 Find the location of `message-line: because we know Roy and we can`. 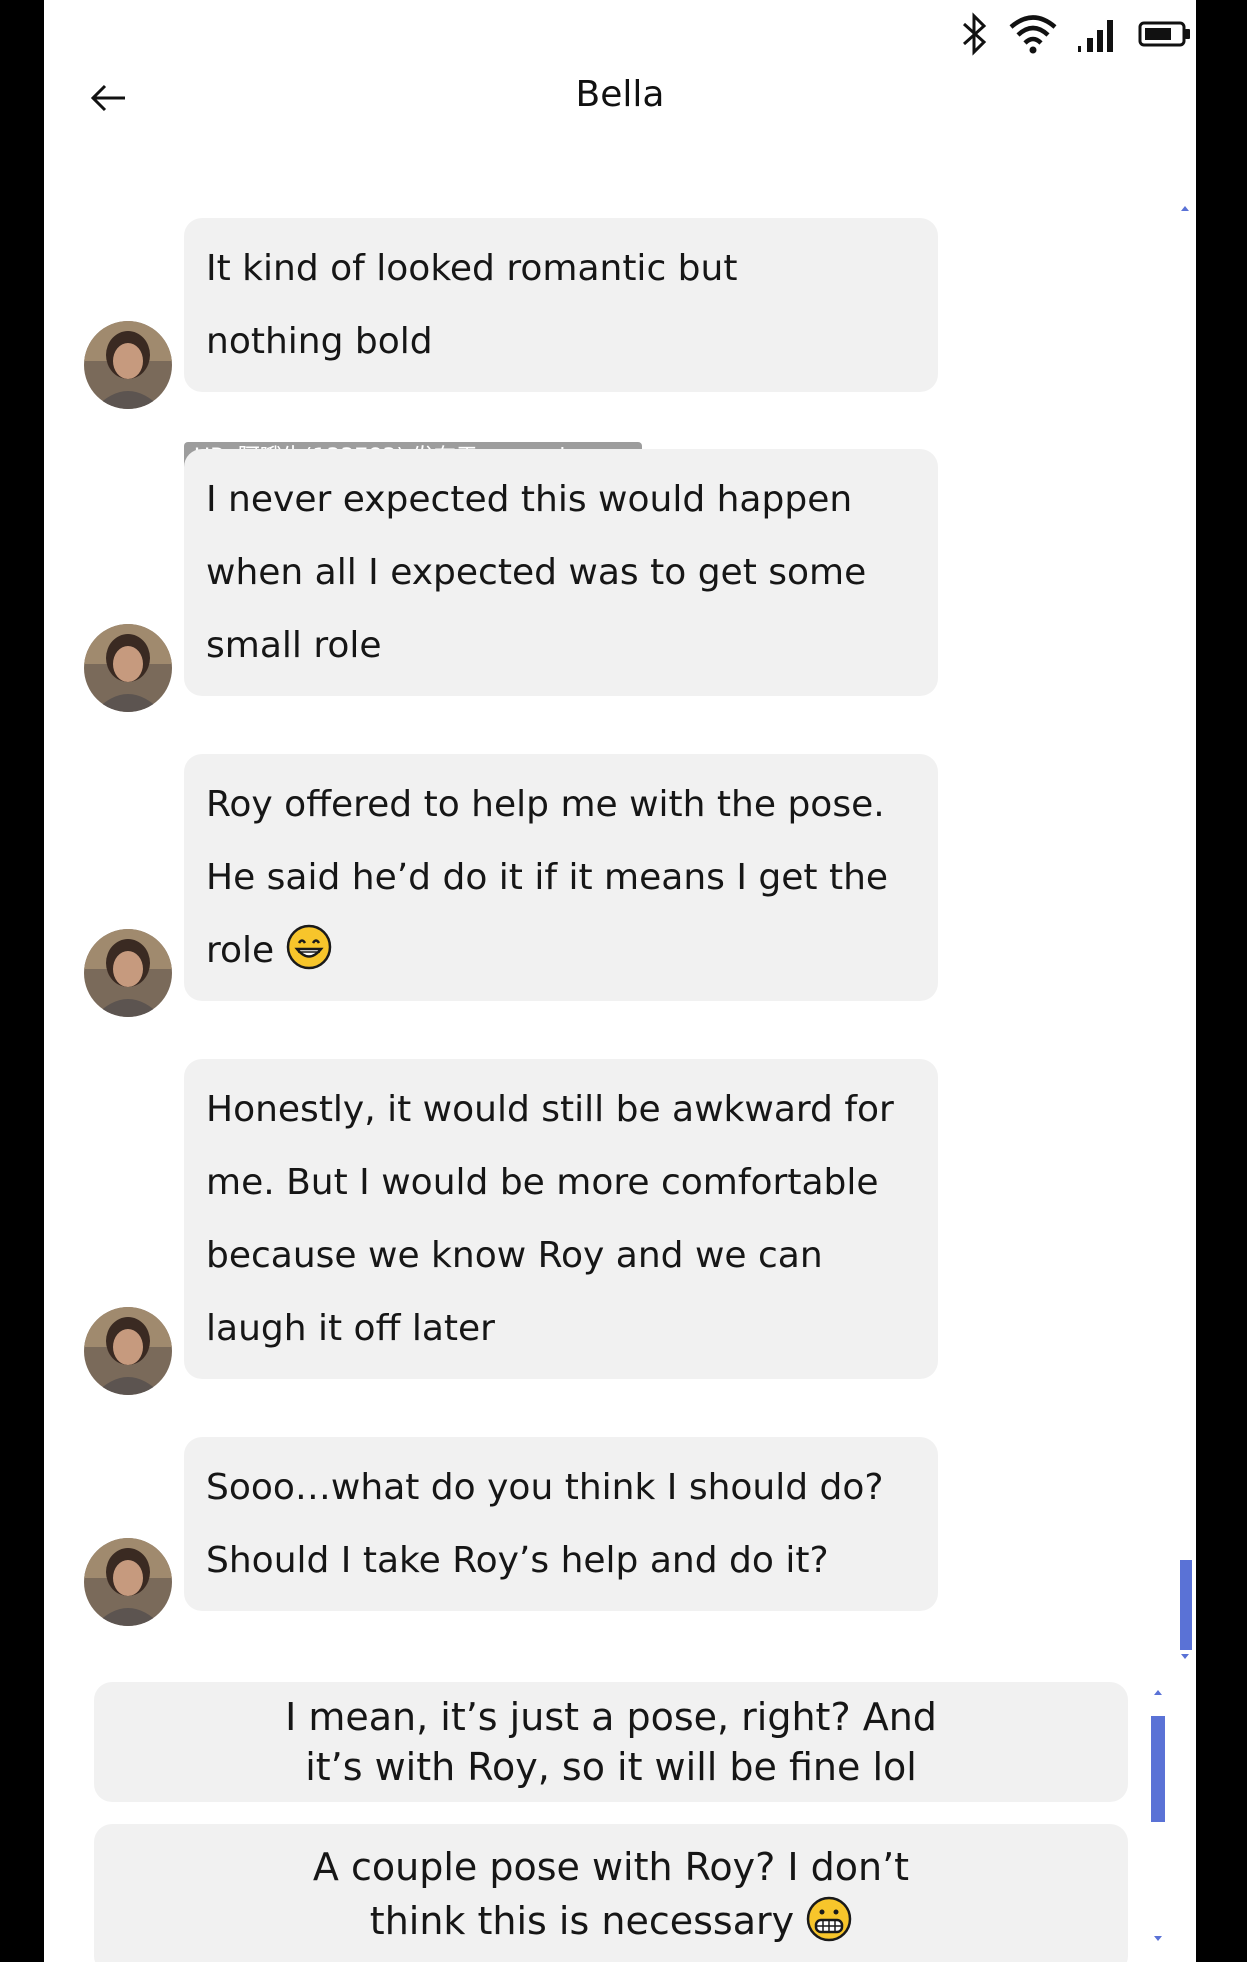

message-line: because we know Roy and we can is located at coordinates (514, 1255).